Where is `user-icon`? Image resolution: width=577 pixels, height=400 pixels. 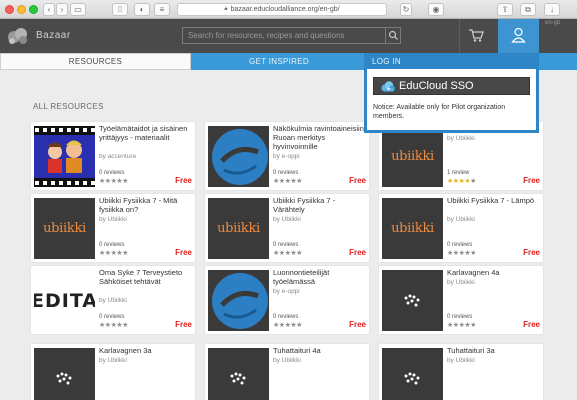 user-icon is located at coordinates (518, 35).